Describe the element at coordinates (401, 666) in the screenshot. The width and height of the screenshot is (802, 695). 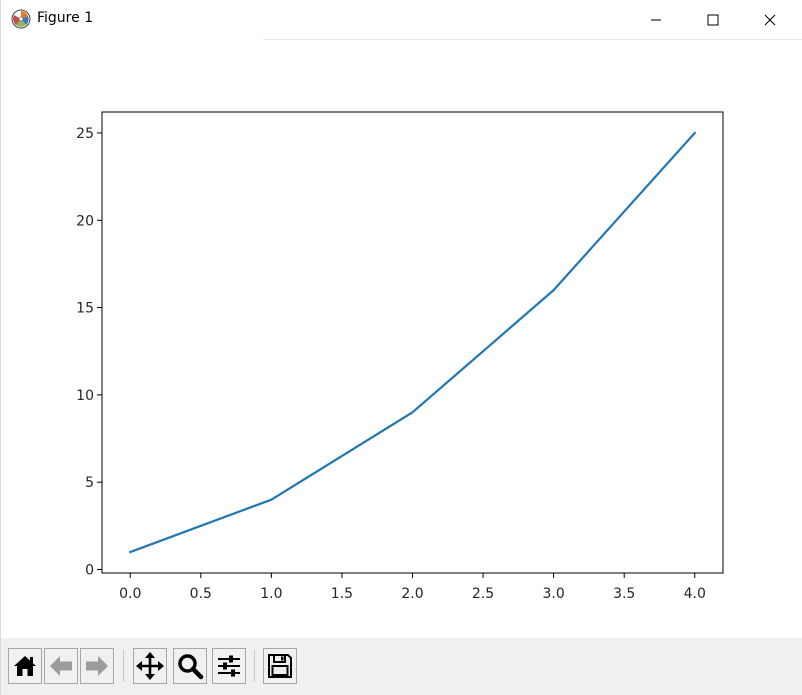
I see `navigation-toolbar` at that location.